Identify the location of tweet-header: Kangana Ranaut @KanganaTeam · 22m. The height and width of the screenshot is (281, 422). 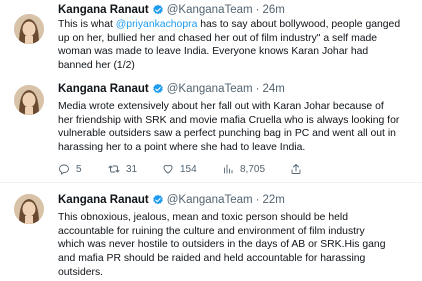
(235, 200).